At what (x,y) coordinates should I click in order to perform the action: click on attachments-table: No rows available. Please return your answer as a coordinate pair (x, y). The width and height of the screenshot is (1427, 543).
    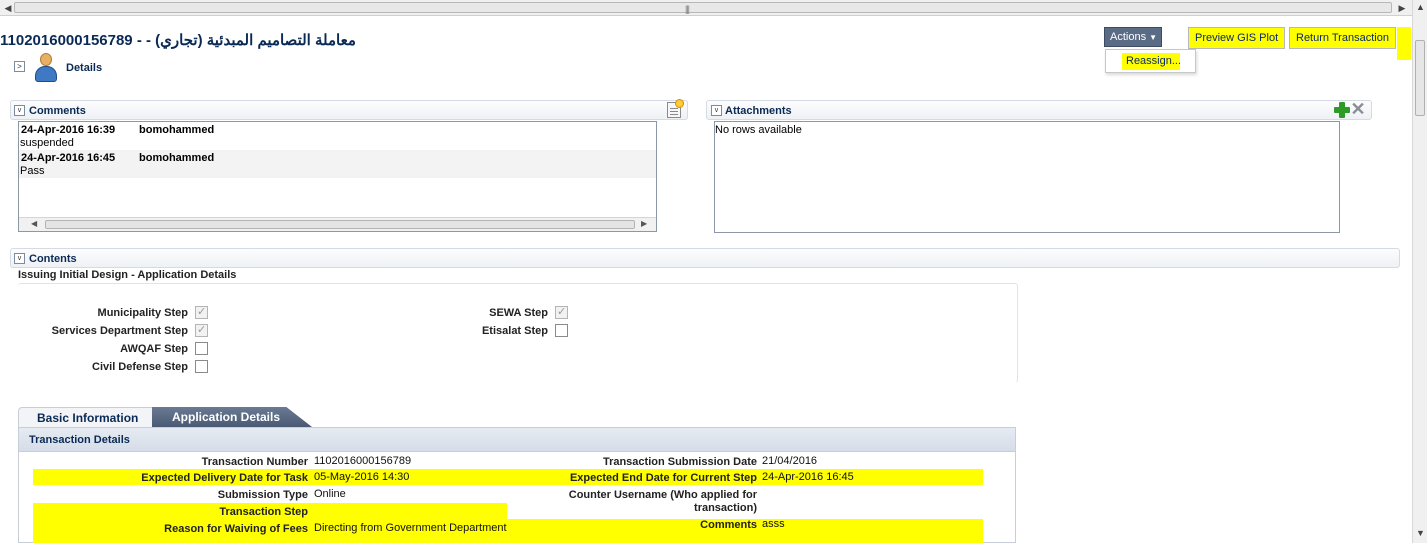
    Looking at the image, I should click on (1027, 177).